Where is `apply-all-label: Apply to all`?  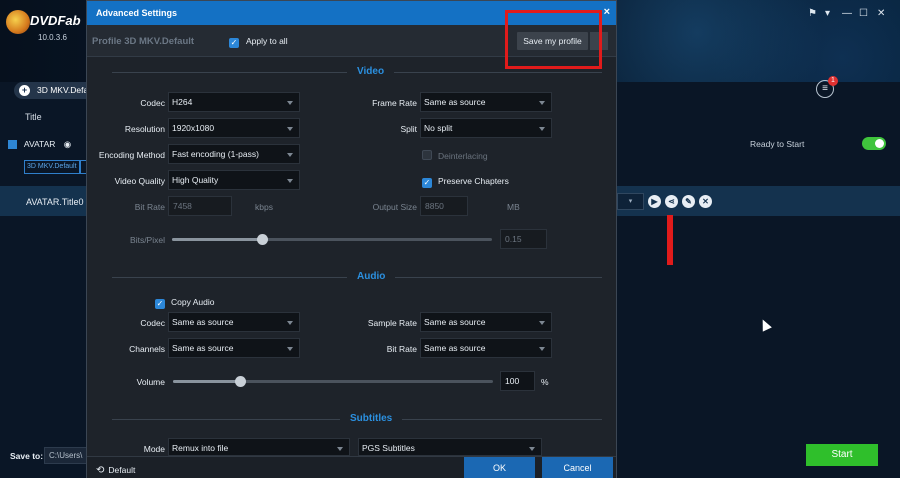 apply-all-label: Apply to all is located at coordinates (267, 41).